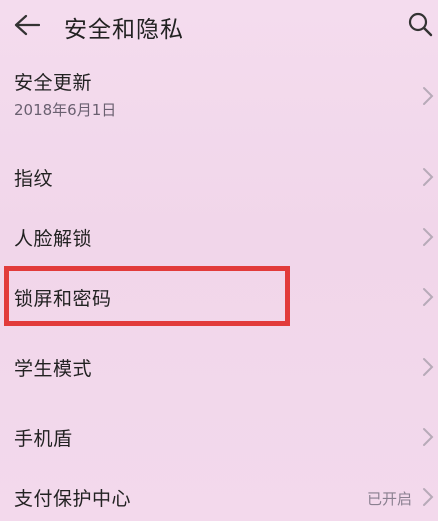 Image resolution: width=438 pixels, height=521 pixels. What do you see at coordinates (219, 437) in the screenshot?
I see `list-item-phone-shield: 手机盾` at bounding box center [219, 437].